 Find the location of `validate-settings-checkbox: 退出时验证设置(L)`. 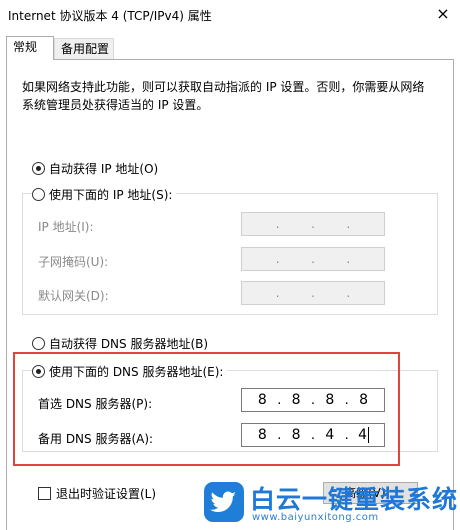

validate-settings-checkbox: 退出时验证设置(L) is located at coordinates (97, 493).